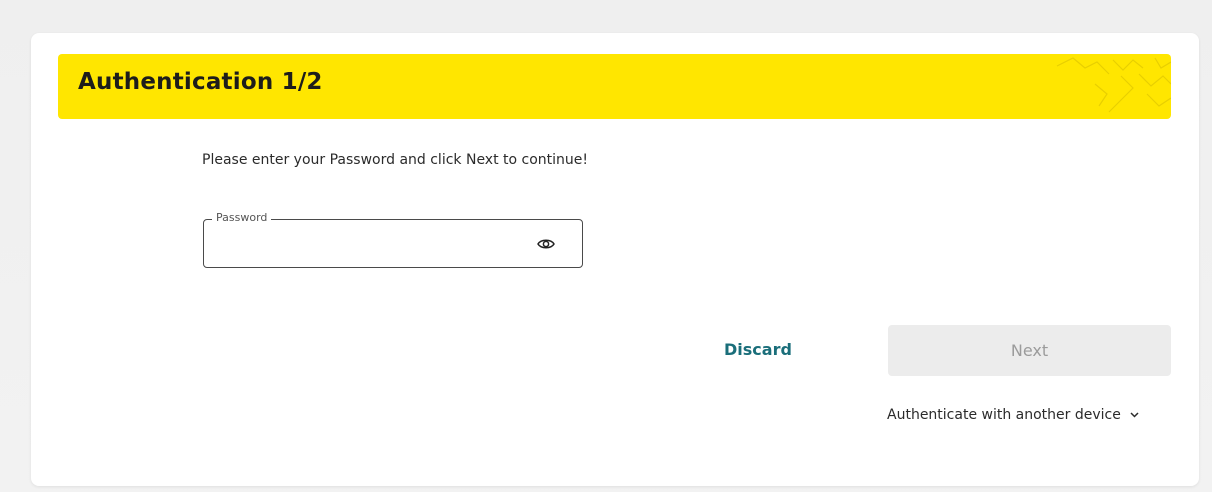 This screenshot has height=492, width=1212. I want to click on eye-icon, so click(546, 244).